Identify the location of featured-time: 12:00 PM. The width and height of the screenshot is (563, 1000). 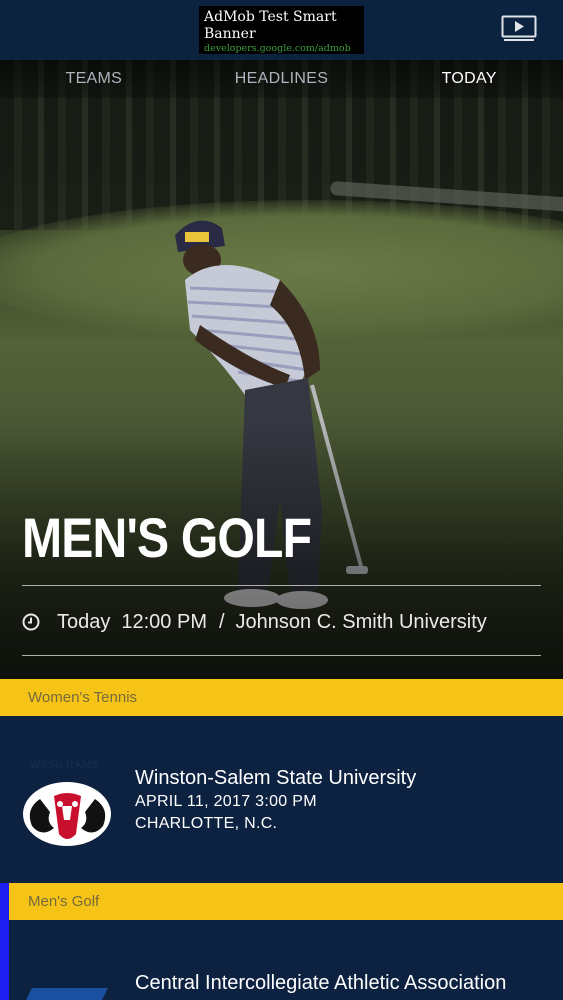
(164, 621).